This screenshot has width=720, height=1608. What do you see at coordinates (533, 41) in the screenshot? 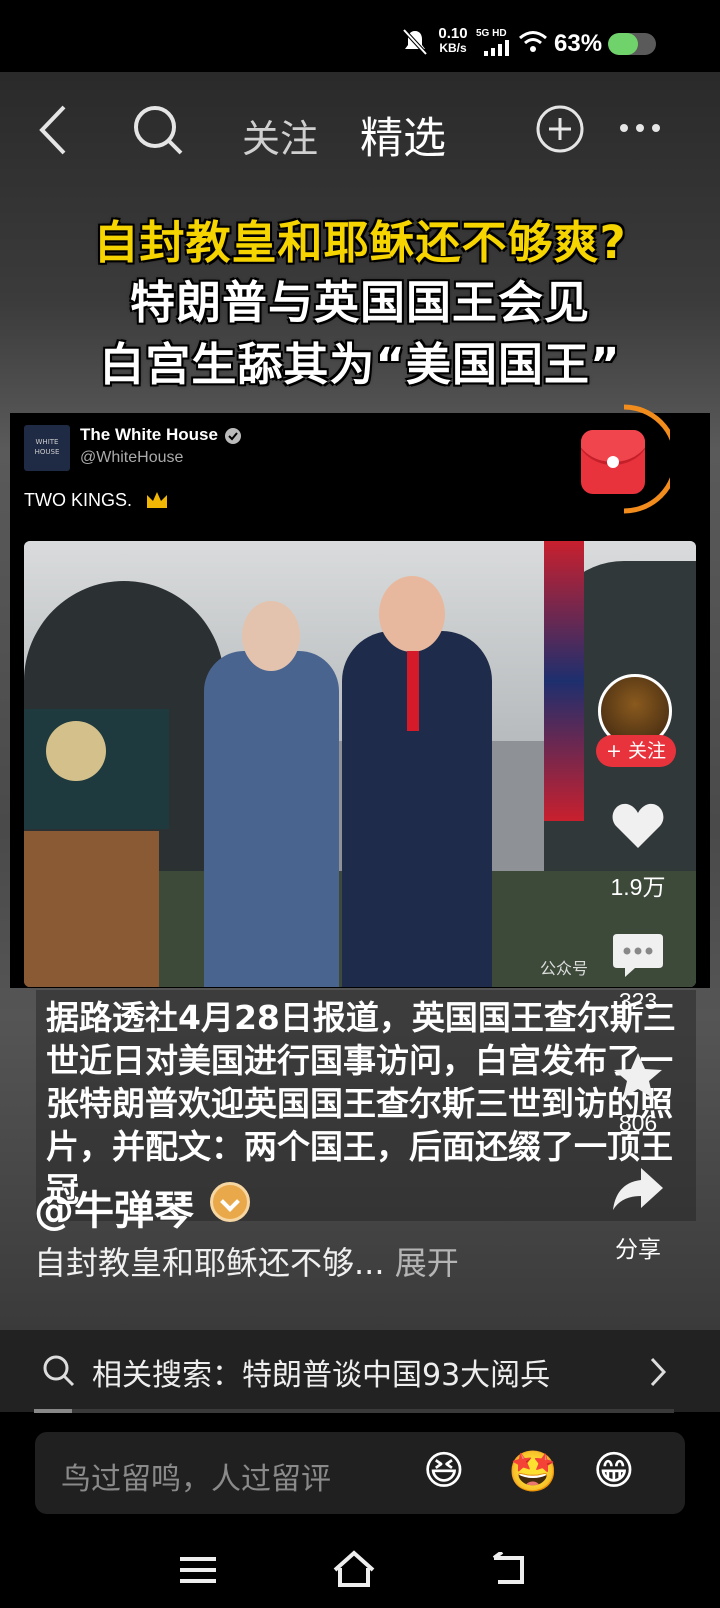
I see `wifi-icon` at bounding box center [533, 41].